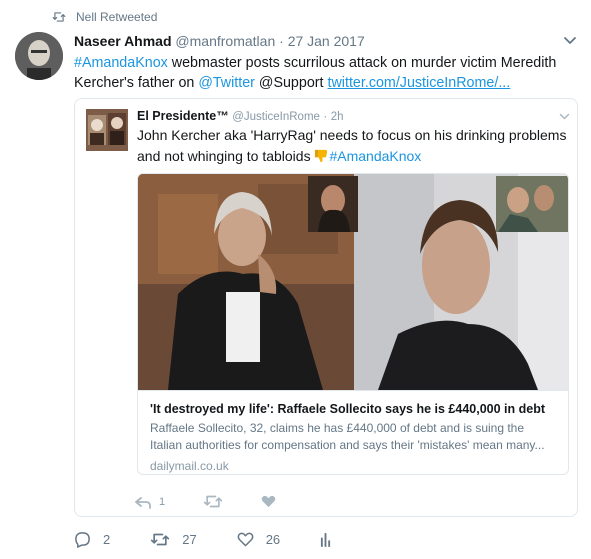 The height and width of the screenshot is (559, 591). Describe the element at coordinates (321, 156) in the screenshot. I see `thumbs-down-emoji` at that location.